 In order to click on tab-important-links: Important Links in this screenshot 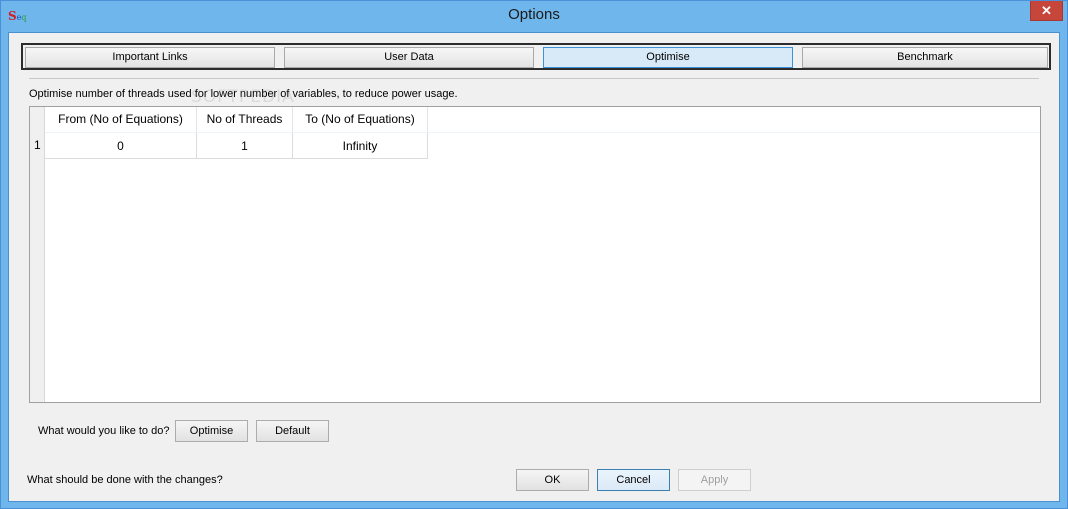, I will do `click(150, 57)`.